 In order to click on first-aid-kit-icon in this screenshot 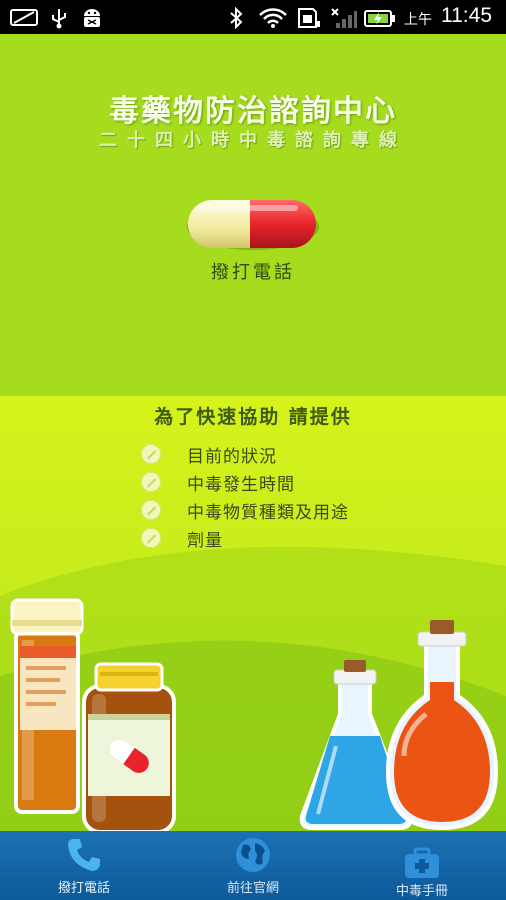, I will do `click(422, 862)`.